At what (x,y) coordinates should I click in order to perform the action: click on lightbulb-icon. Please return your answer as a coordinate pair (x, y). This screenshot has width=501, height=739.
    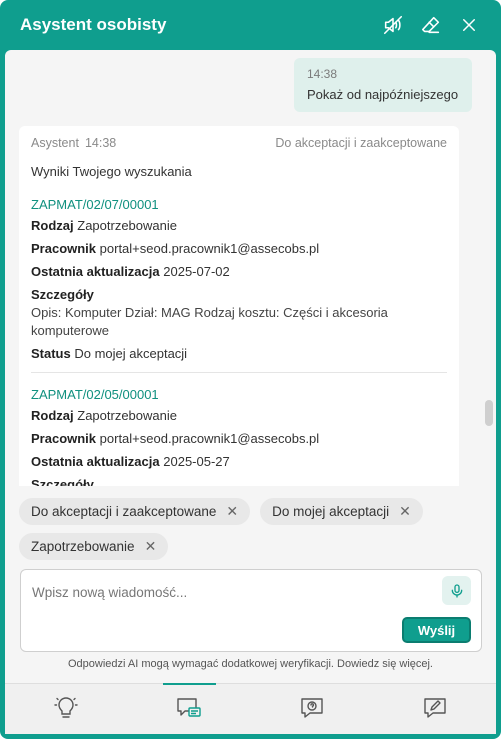
    Looking at the image, I should click on (66, 709).